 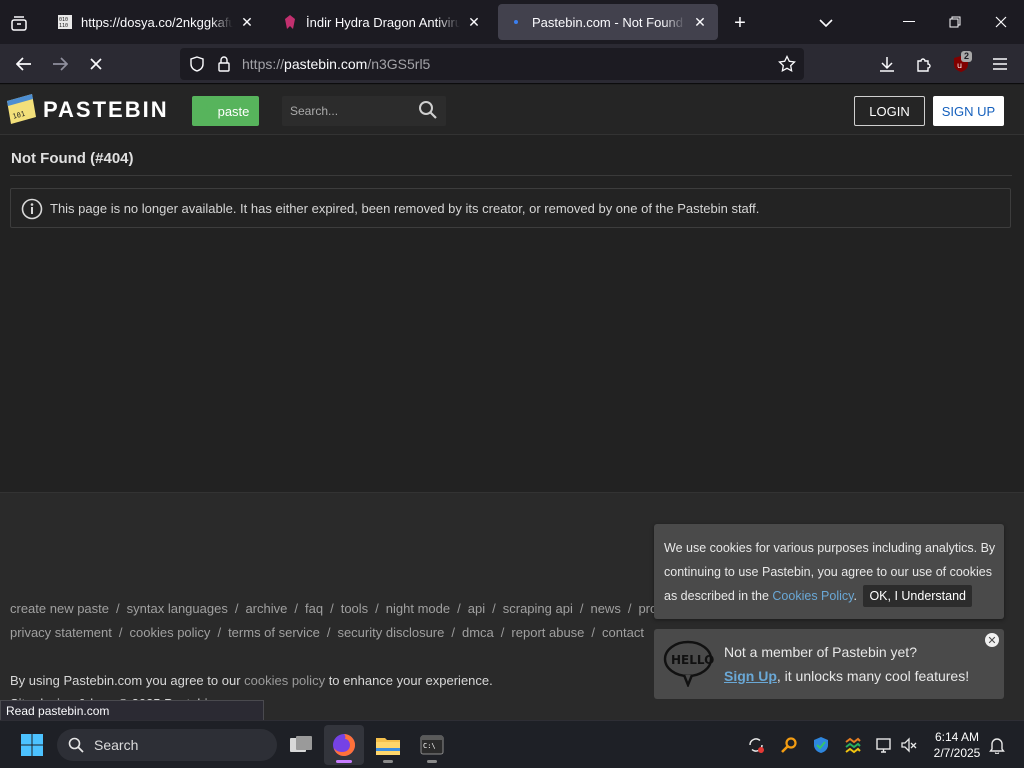 I want to click on close-popup-icon: ✕, so click(x=992, y=640).